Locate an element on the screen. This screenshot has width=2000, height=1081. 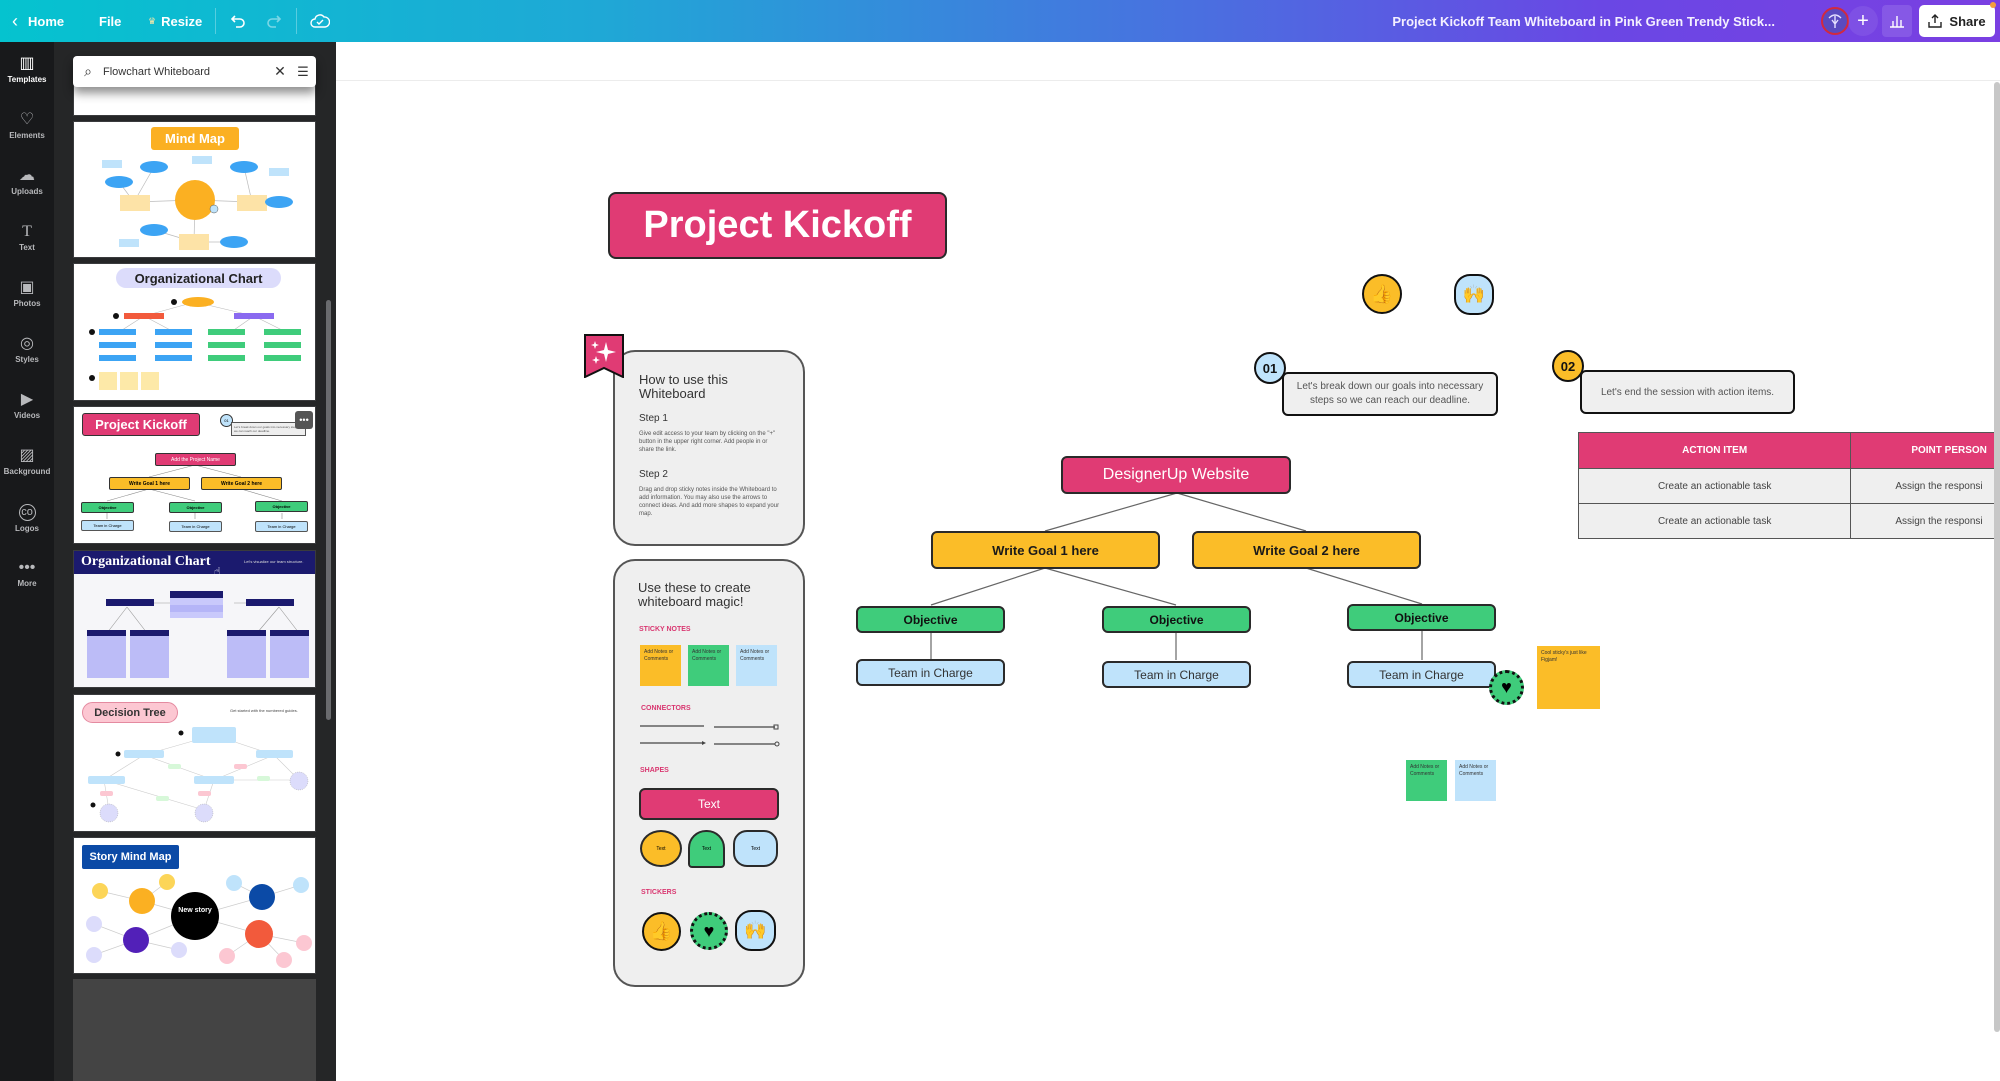
tree-goal-1: Write Goal 1 here is located at coordinates (1045, 550).